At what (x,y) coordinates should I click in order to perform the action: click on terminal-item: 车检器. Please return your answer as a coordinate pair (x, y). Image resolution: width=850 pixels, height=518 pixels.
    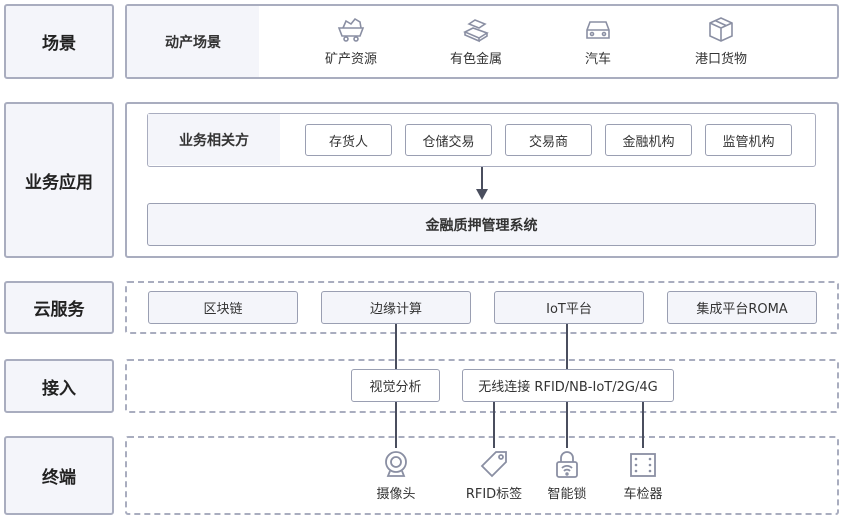
    Looking at the image, I should click on (643, 475).